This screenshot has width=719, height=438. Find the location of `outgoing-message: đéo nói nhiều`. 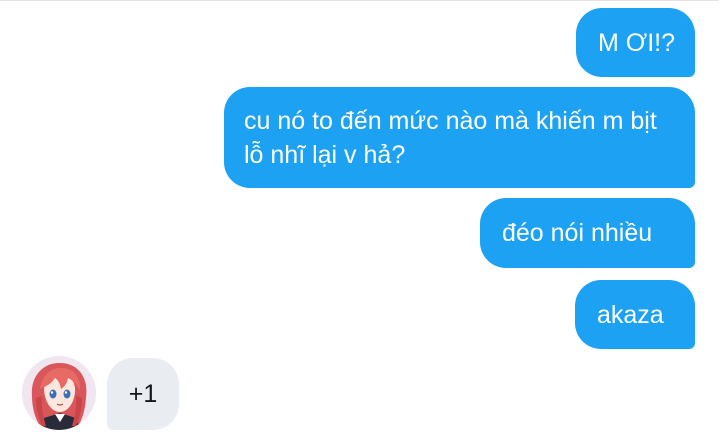

outgoing-message: đéo nói nhiều is located at coordinates (587, 233).